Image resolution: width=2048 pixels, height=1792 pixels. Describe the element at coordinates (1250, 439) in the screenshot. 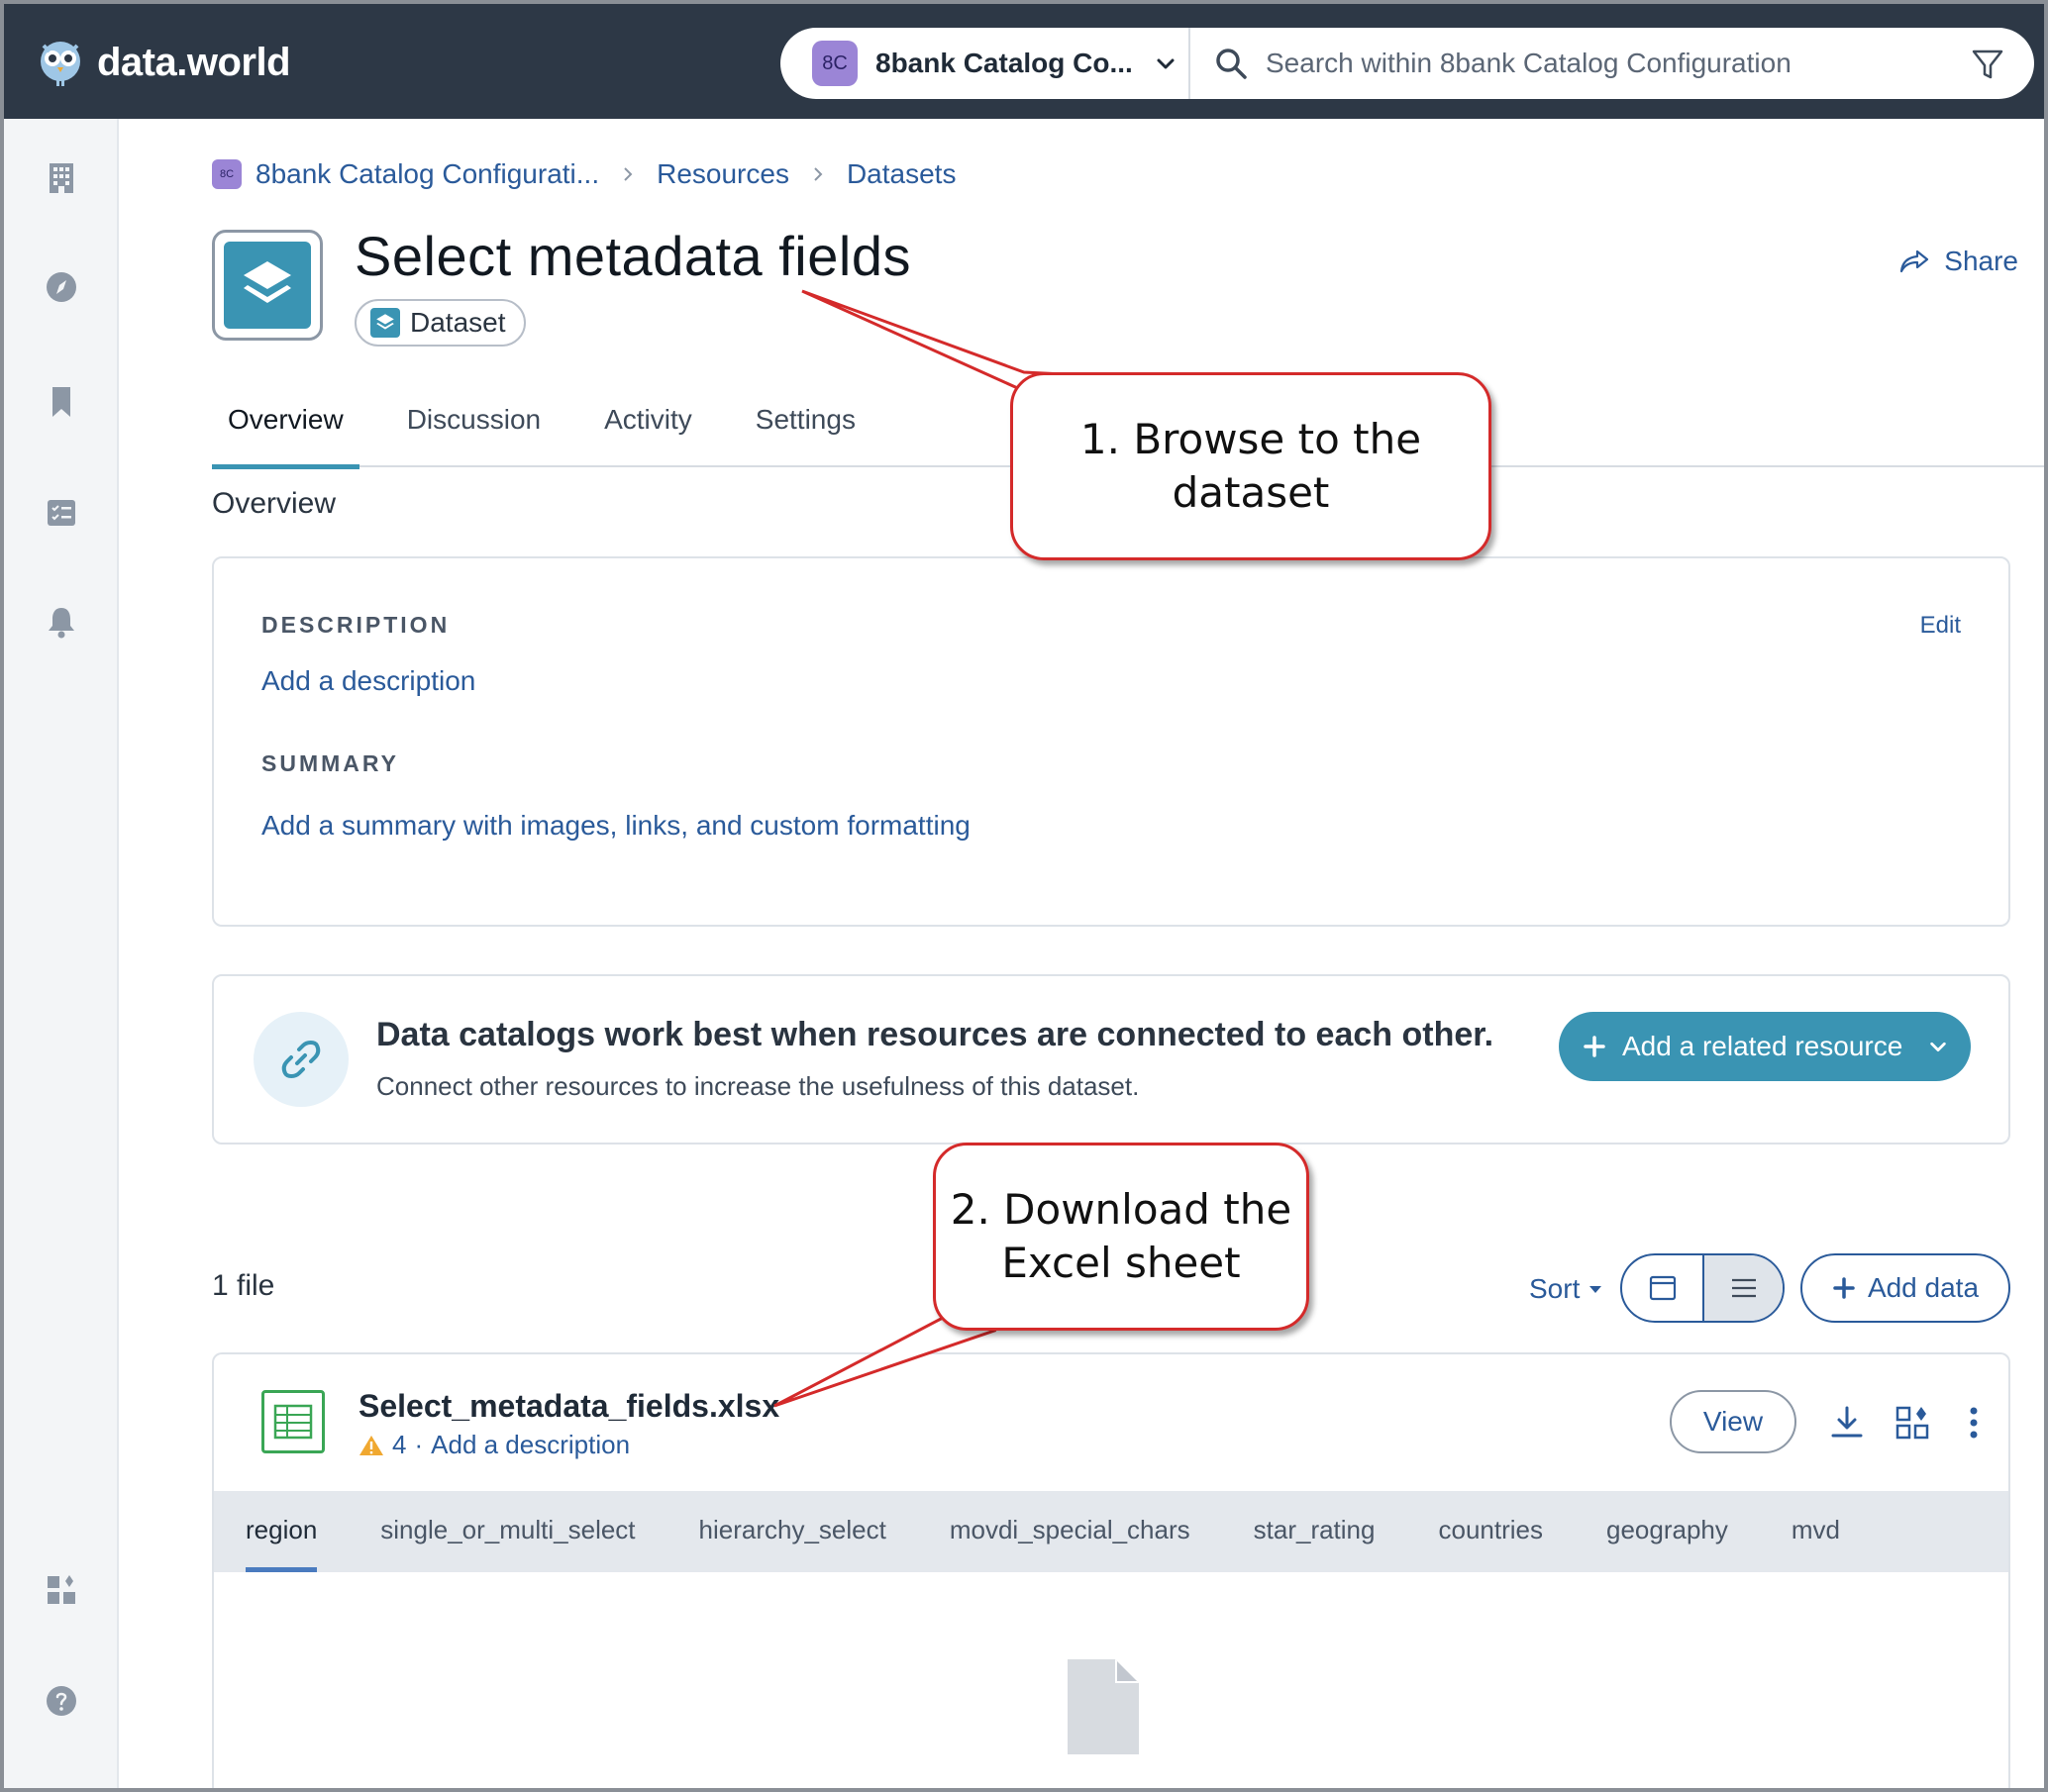

I see `callout-1-line-1: 1. Browse to the` at that location.